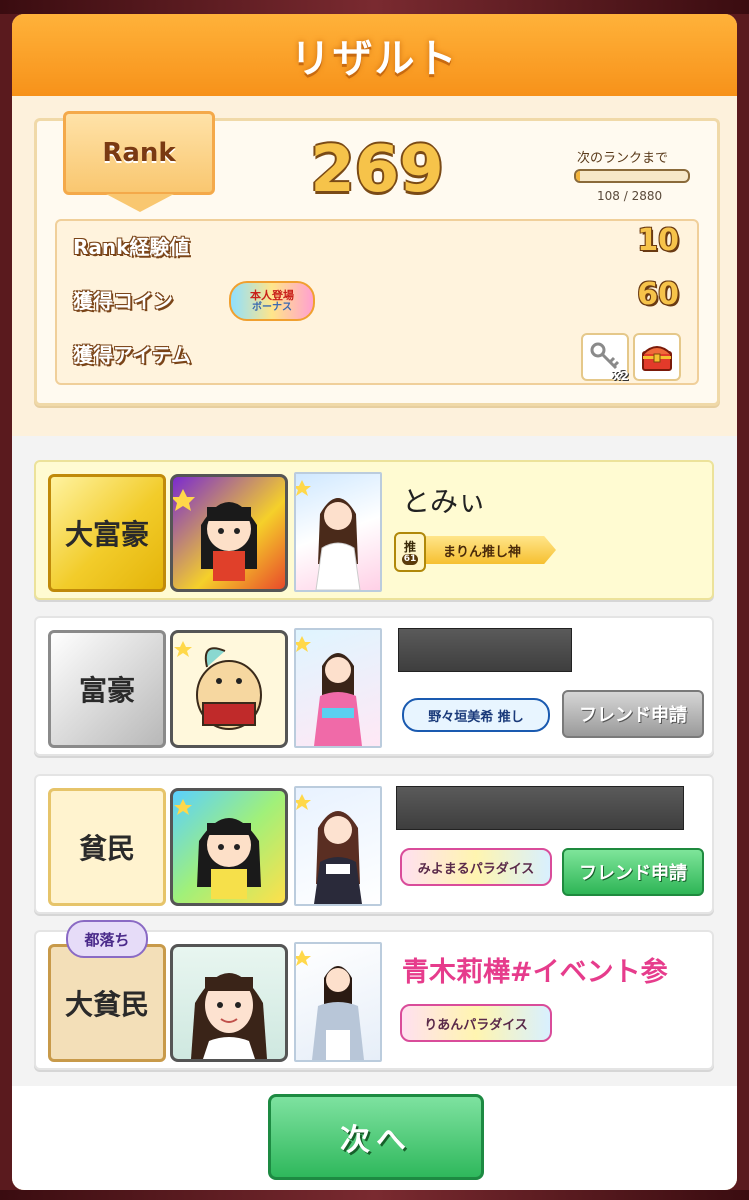  I want to click on rank-progress-text: 108 / 2880, so click(630, 196).